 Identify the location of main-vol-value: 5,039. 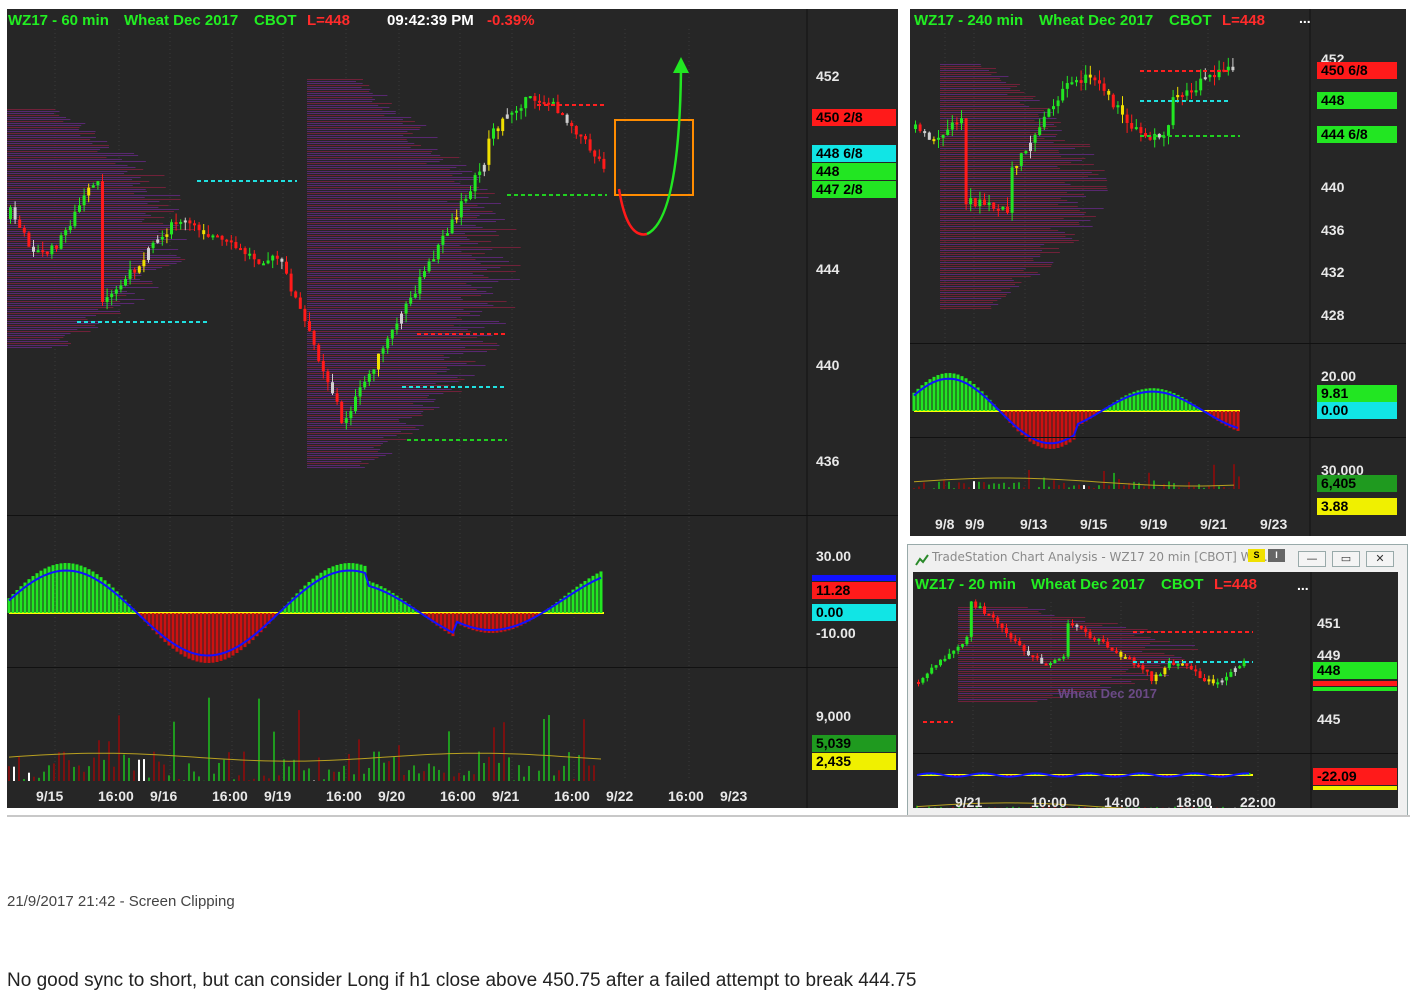
(854, 743).